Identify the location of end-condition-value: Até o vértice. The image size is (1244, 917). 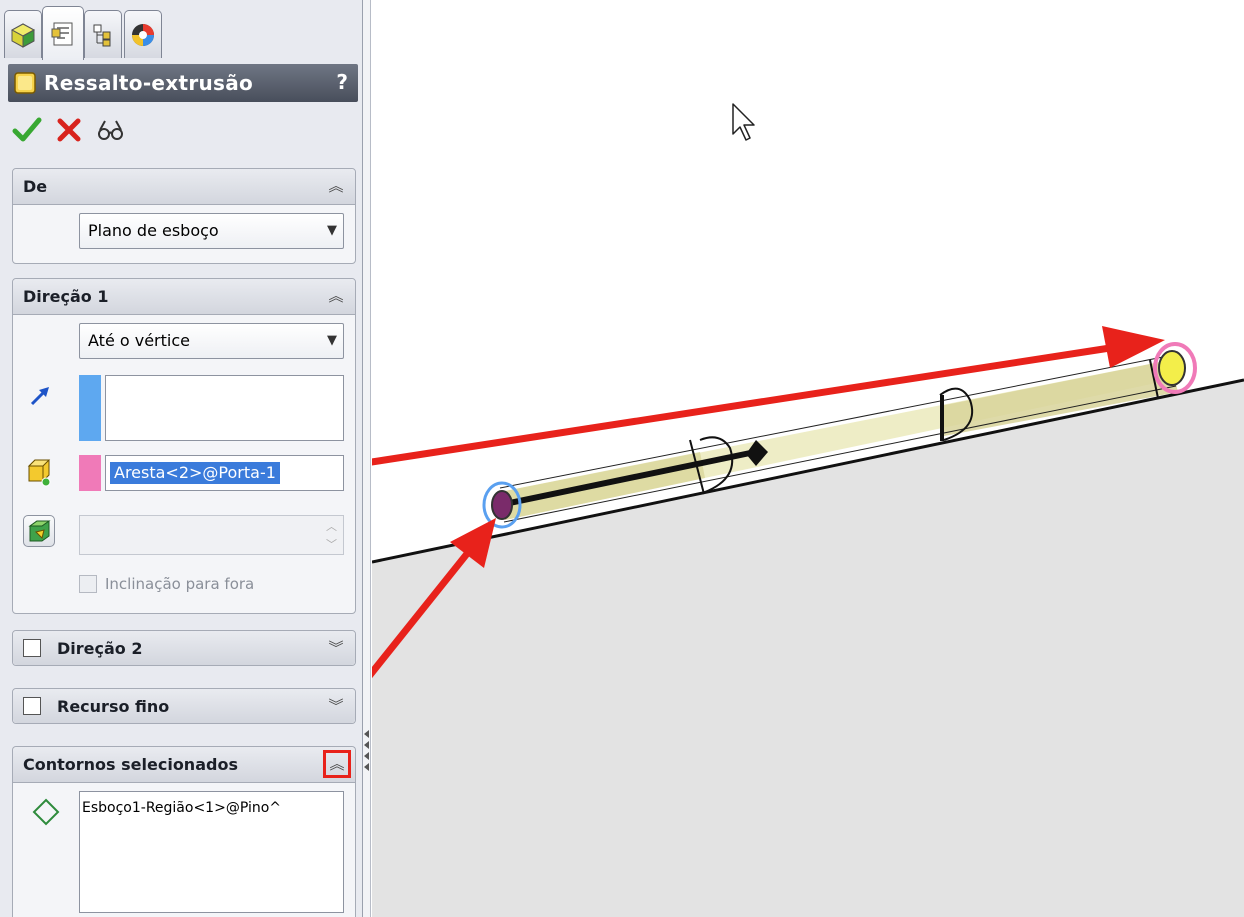
(139, 340).